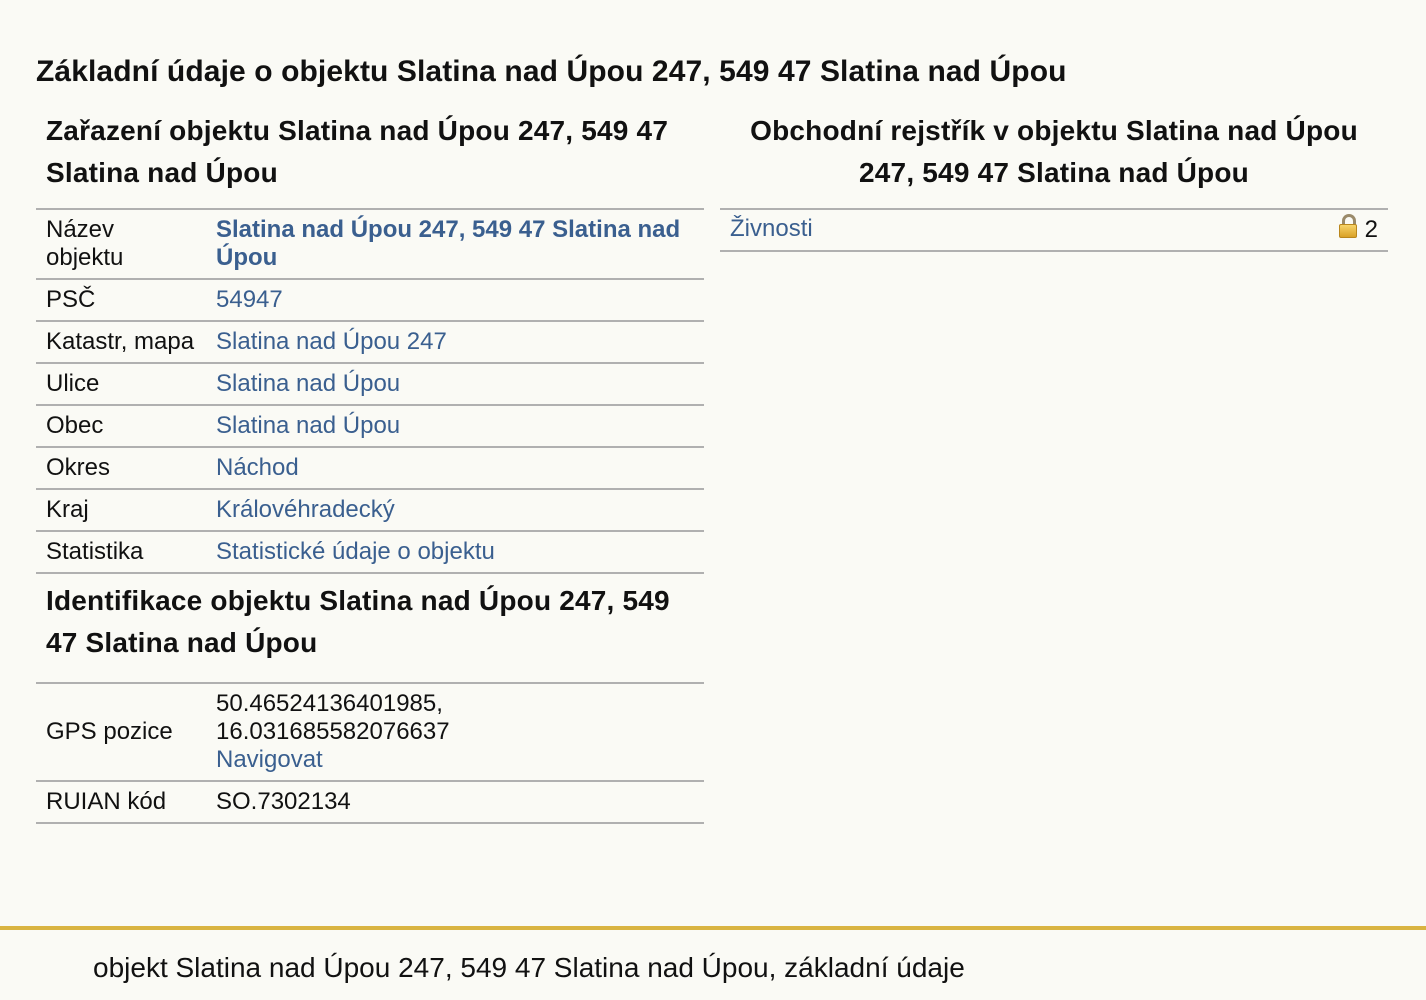 Image resolution: width=1426 pixels, height=1000 pixels. I want to click on business-register-table: Živnosti 2, so click(1054, 230).